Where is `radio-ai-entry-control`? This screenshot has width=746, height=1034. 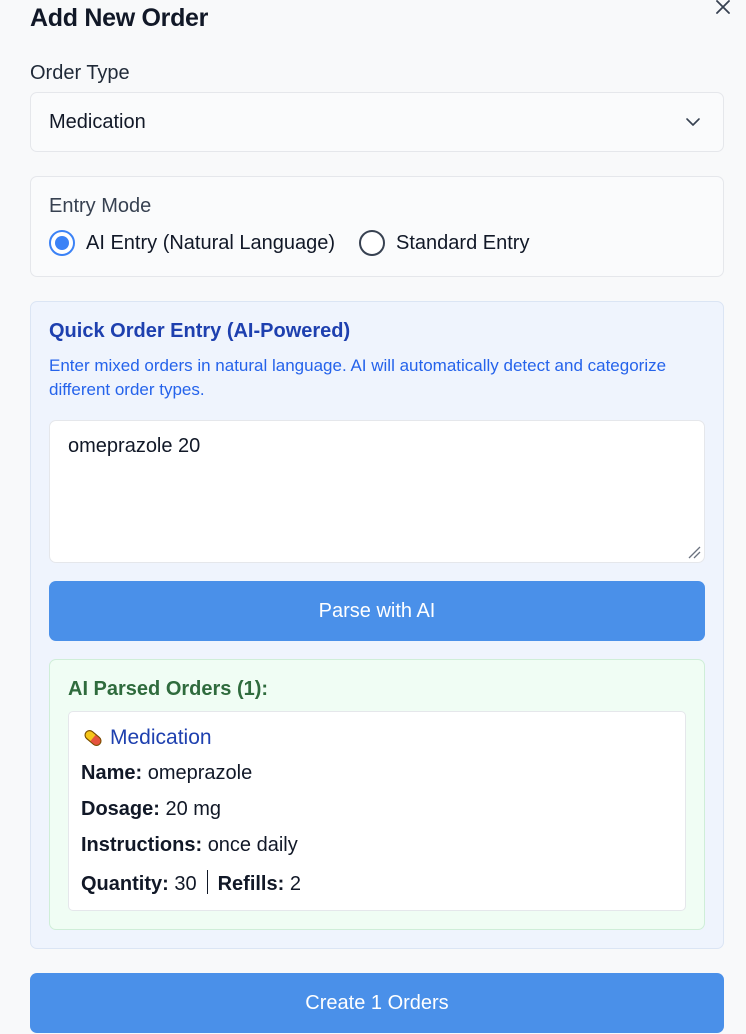
radio-ai-entry-control is located at coordinates (62, 243).